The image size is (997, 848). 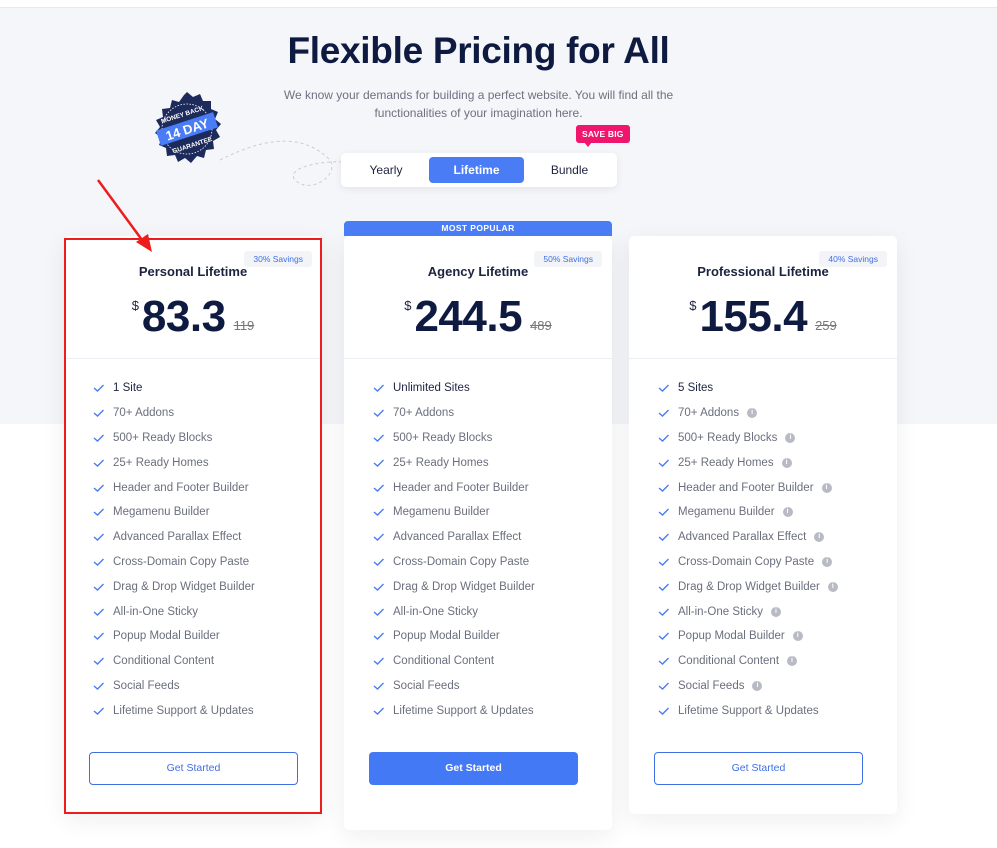 I want to click on toggle-lifetime: Lifetime, so click(x=476, y=170).